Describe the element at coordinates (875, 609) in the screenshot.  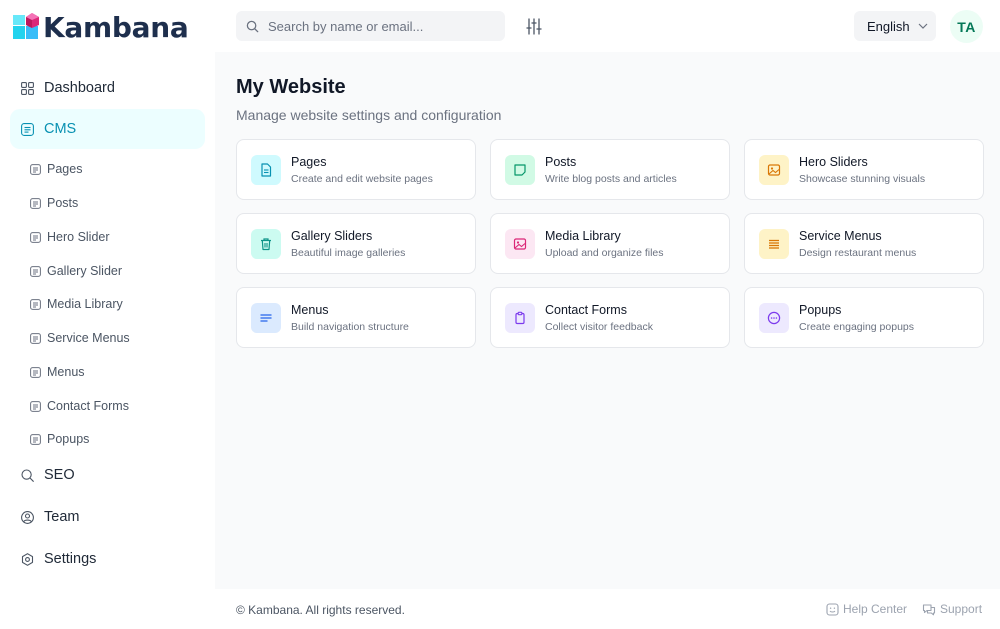
I see `help-center-label: Help Center` at that location.